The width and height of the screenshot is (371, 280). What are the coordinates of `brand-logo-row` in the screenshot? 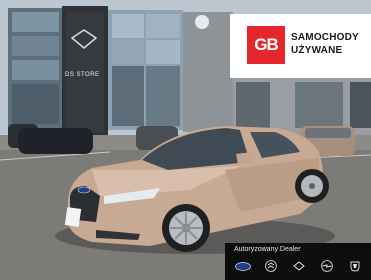 It's located at (299, 266).